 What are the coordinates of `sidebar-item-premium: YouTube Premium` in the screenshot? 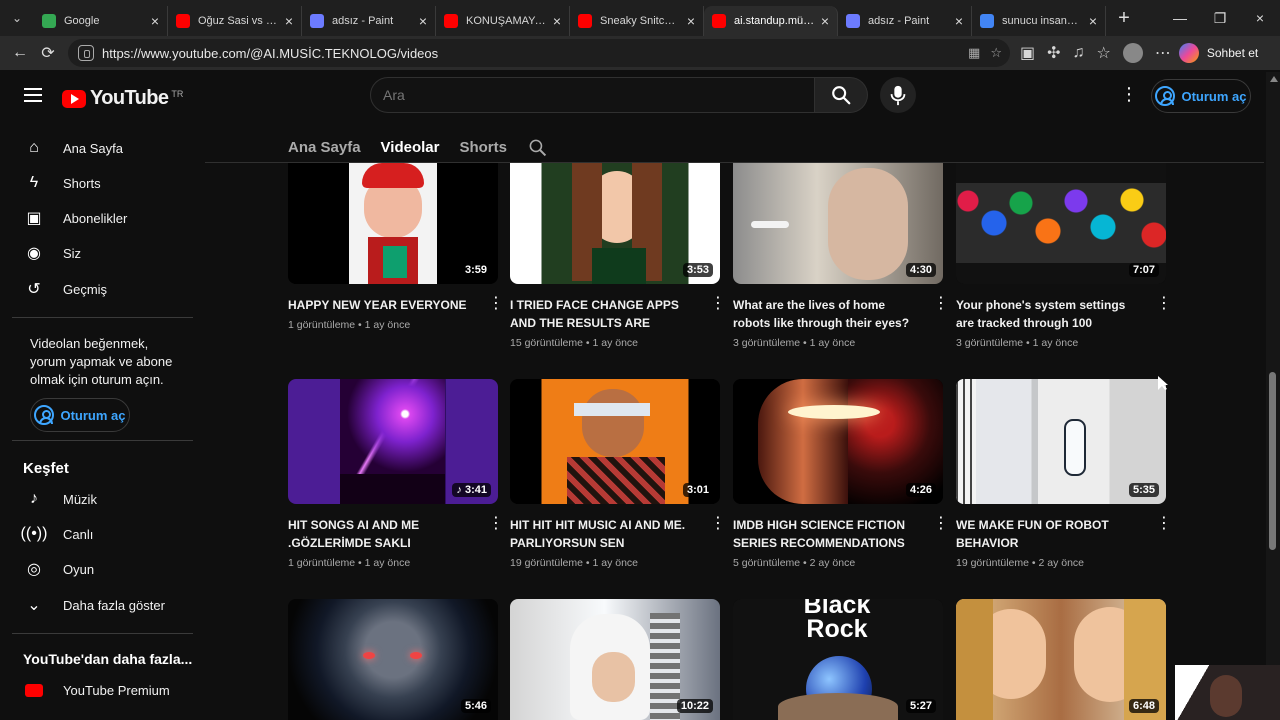 It's located at (102, 690).